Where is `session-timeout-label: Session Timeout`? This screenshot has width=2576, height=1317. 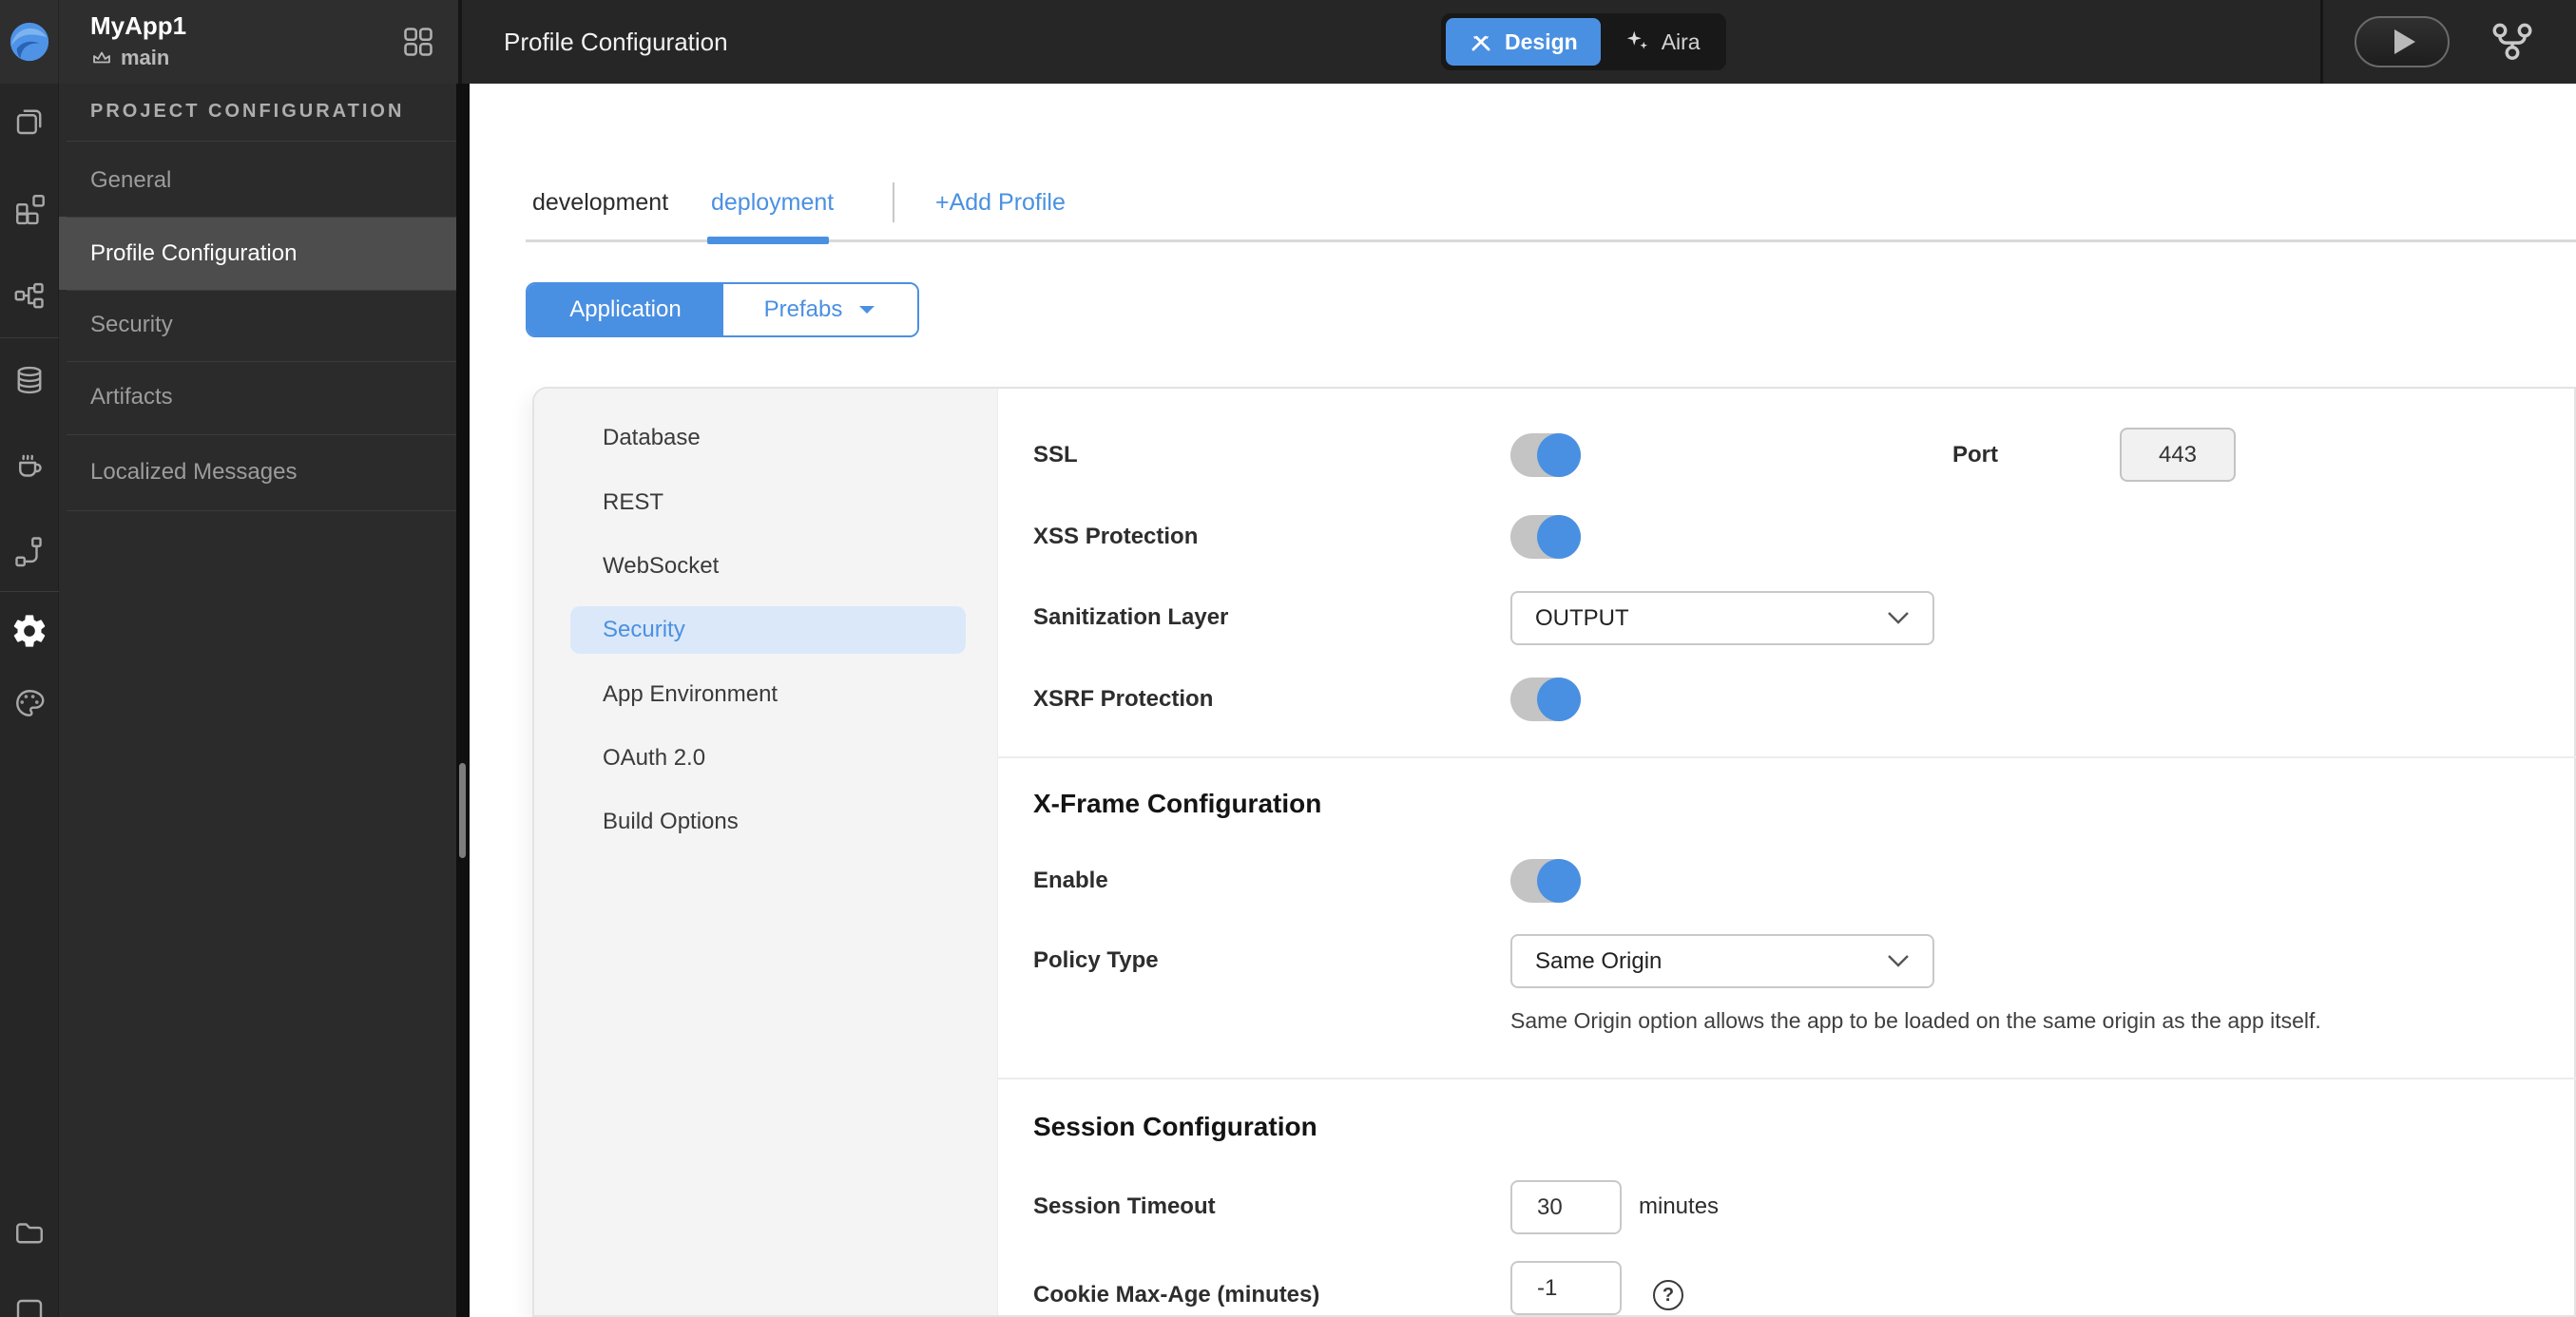 session-timeout-label: Session Timeout is located at coordinates (1125, 1206).